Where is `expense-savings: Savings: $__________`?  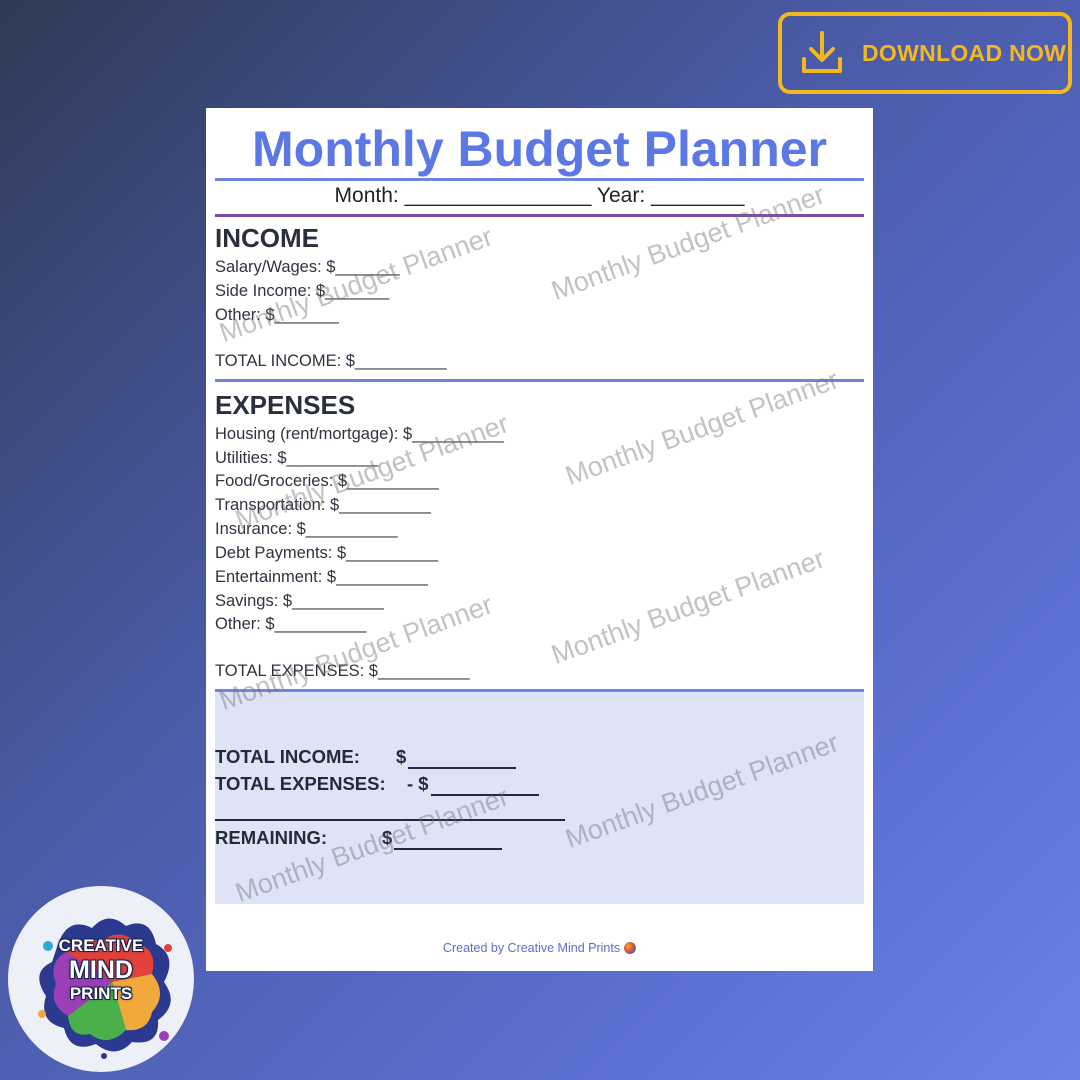
expense-savings: Savings: $__________ is located at coordinates (299, 601).